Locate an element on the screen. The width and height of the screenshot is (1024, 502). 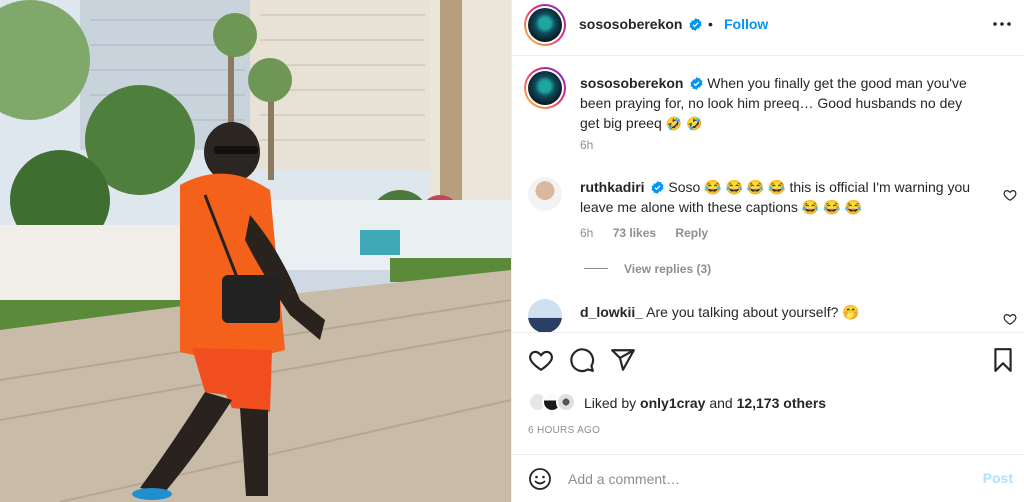
comment-meta: 6h 73 likes Reply is located at coordinates (644, 233).